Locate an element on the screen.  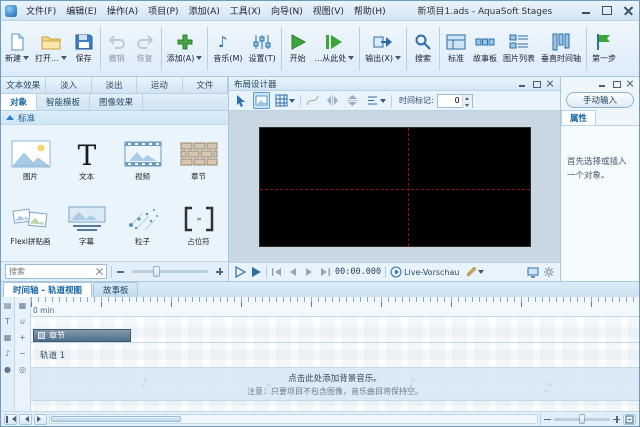
gear-icon is located at coordinates (549, 272).